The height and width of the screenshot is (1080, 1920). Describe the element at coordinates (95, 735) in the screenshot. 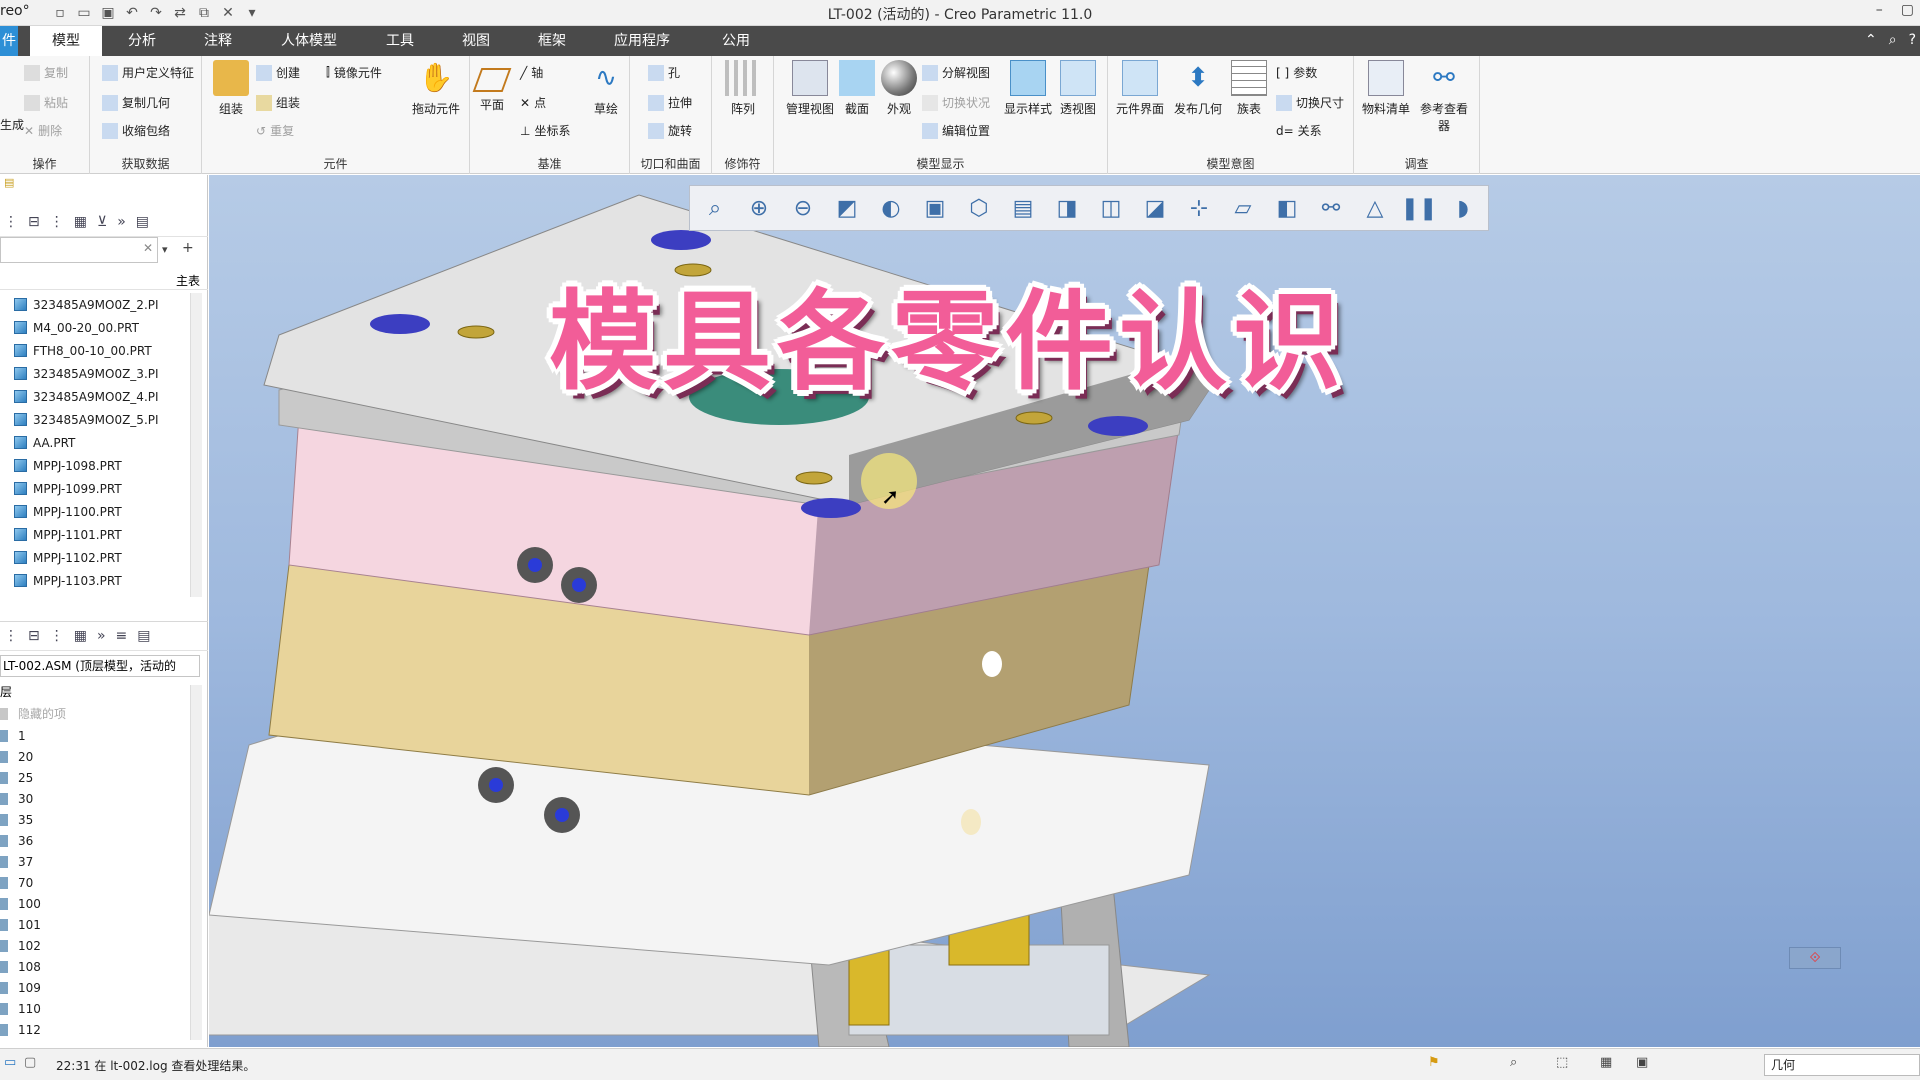

I see `layer-item: 1` at that location.